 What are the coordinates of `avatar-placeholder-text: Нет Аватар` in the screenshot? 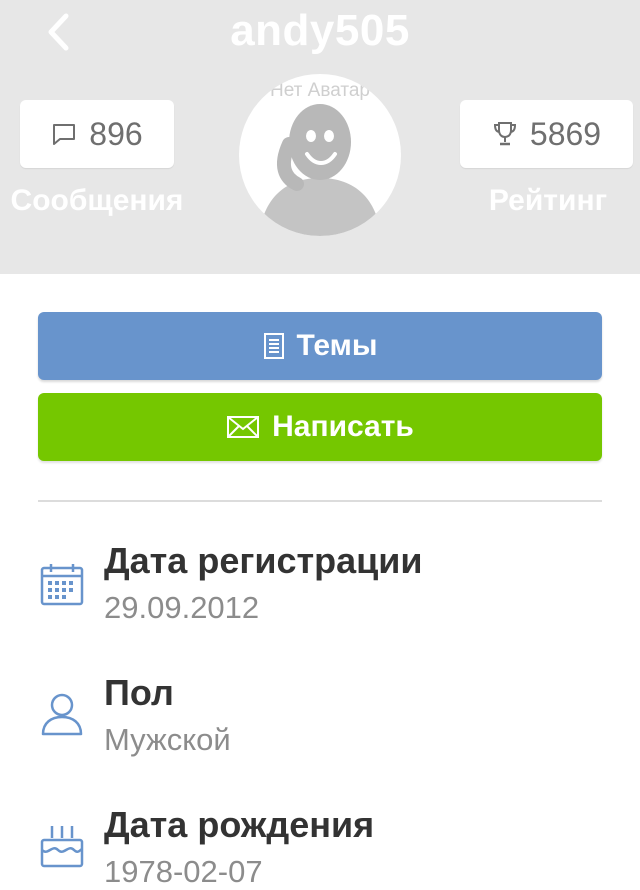 It's located at (320, 90).